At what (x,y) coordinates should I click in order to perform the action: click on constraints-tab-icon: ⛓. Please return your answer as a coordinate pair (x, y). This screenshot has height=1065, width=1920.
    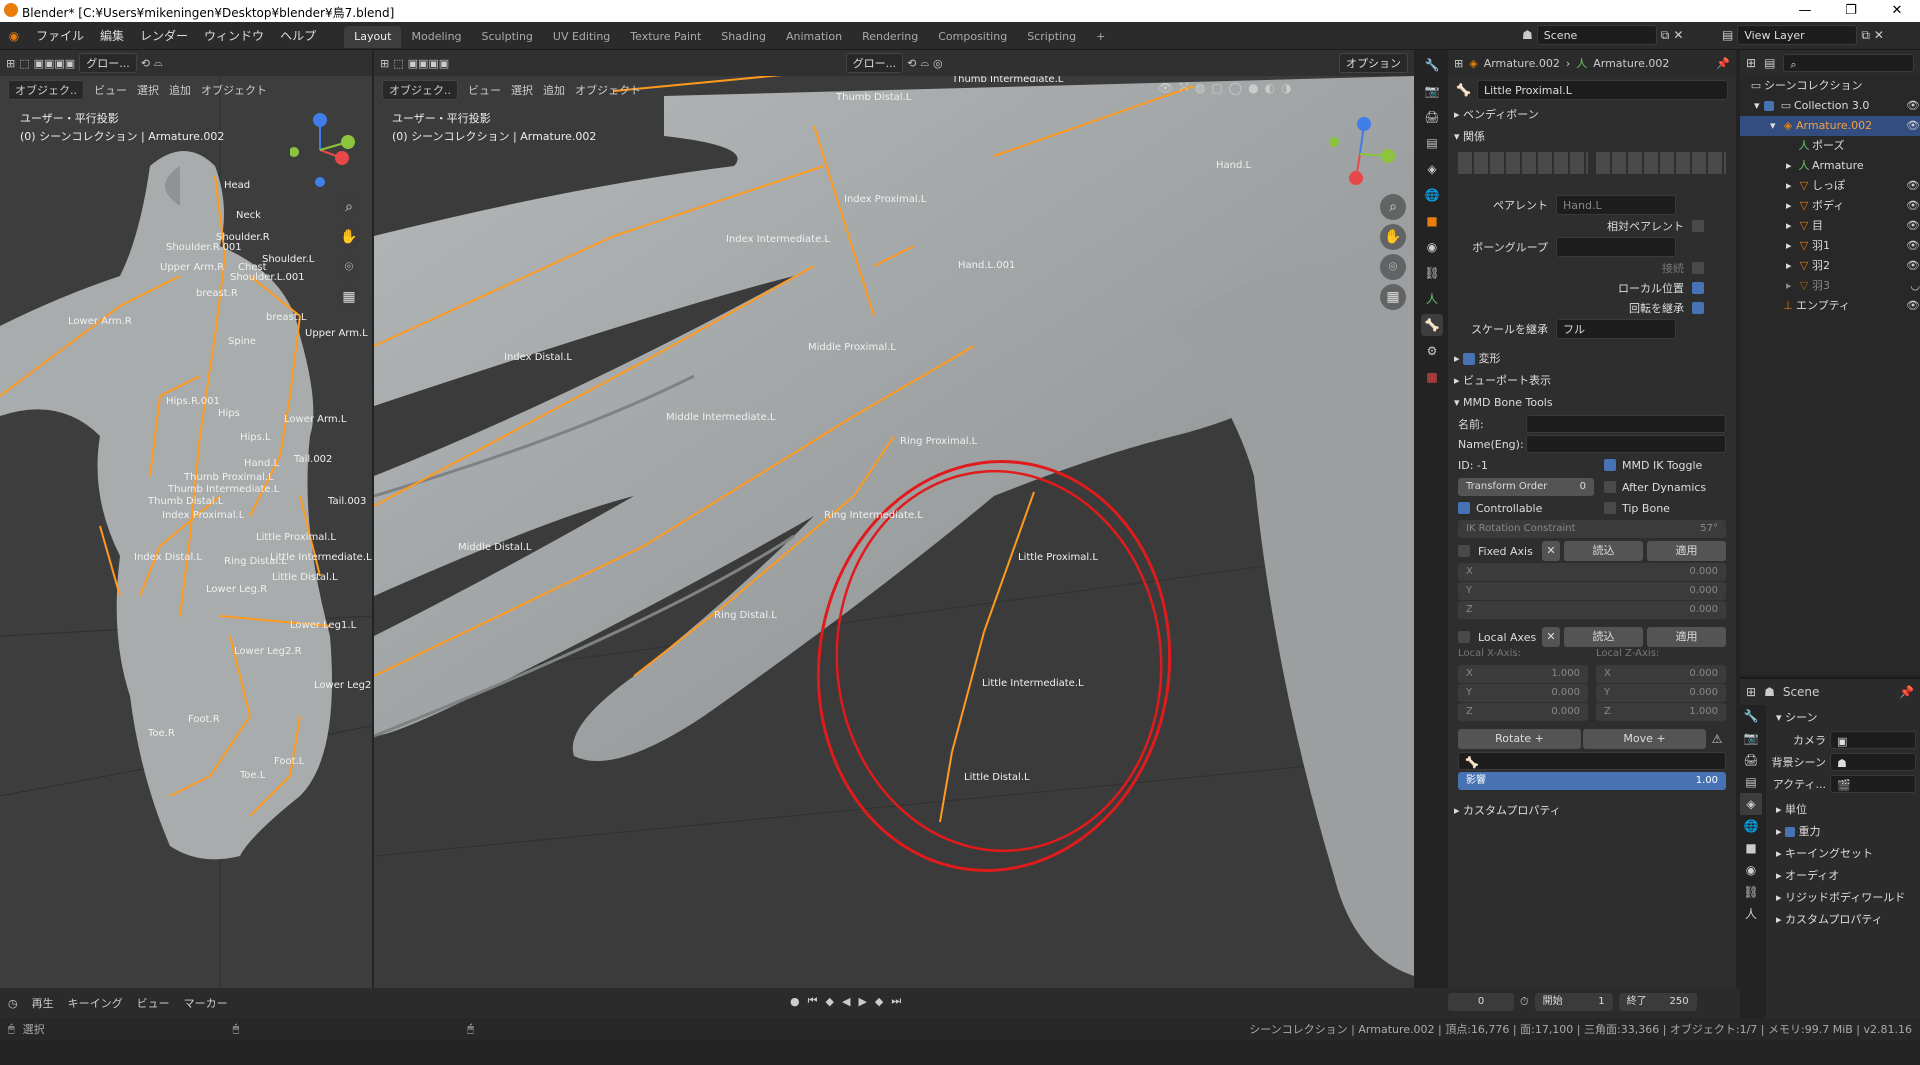
    Looking at the image, I should click on (1432, 273).